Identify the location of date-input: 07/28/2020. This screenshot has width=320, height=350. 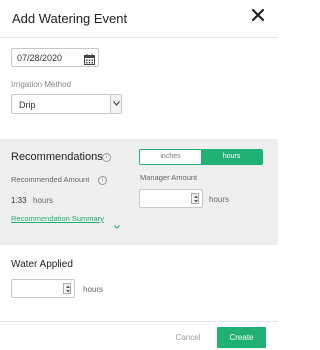
(55, 57).